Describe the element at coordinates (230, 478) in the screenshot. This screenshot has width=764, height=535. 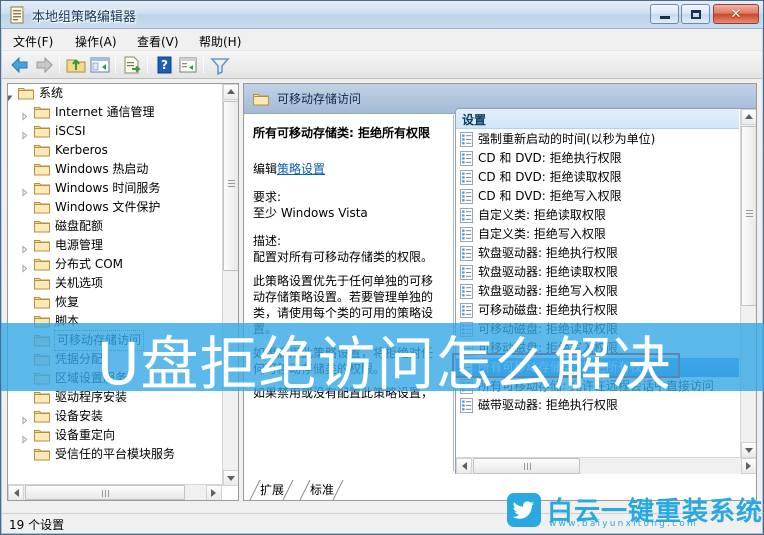
I see `tree-scroll-down-button` at that location.